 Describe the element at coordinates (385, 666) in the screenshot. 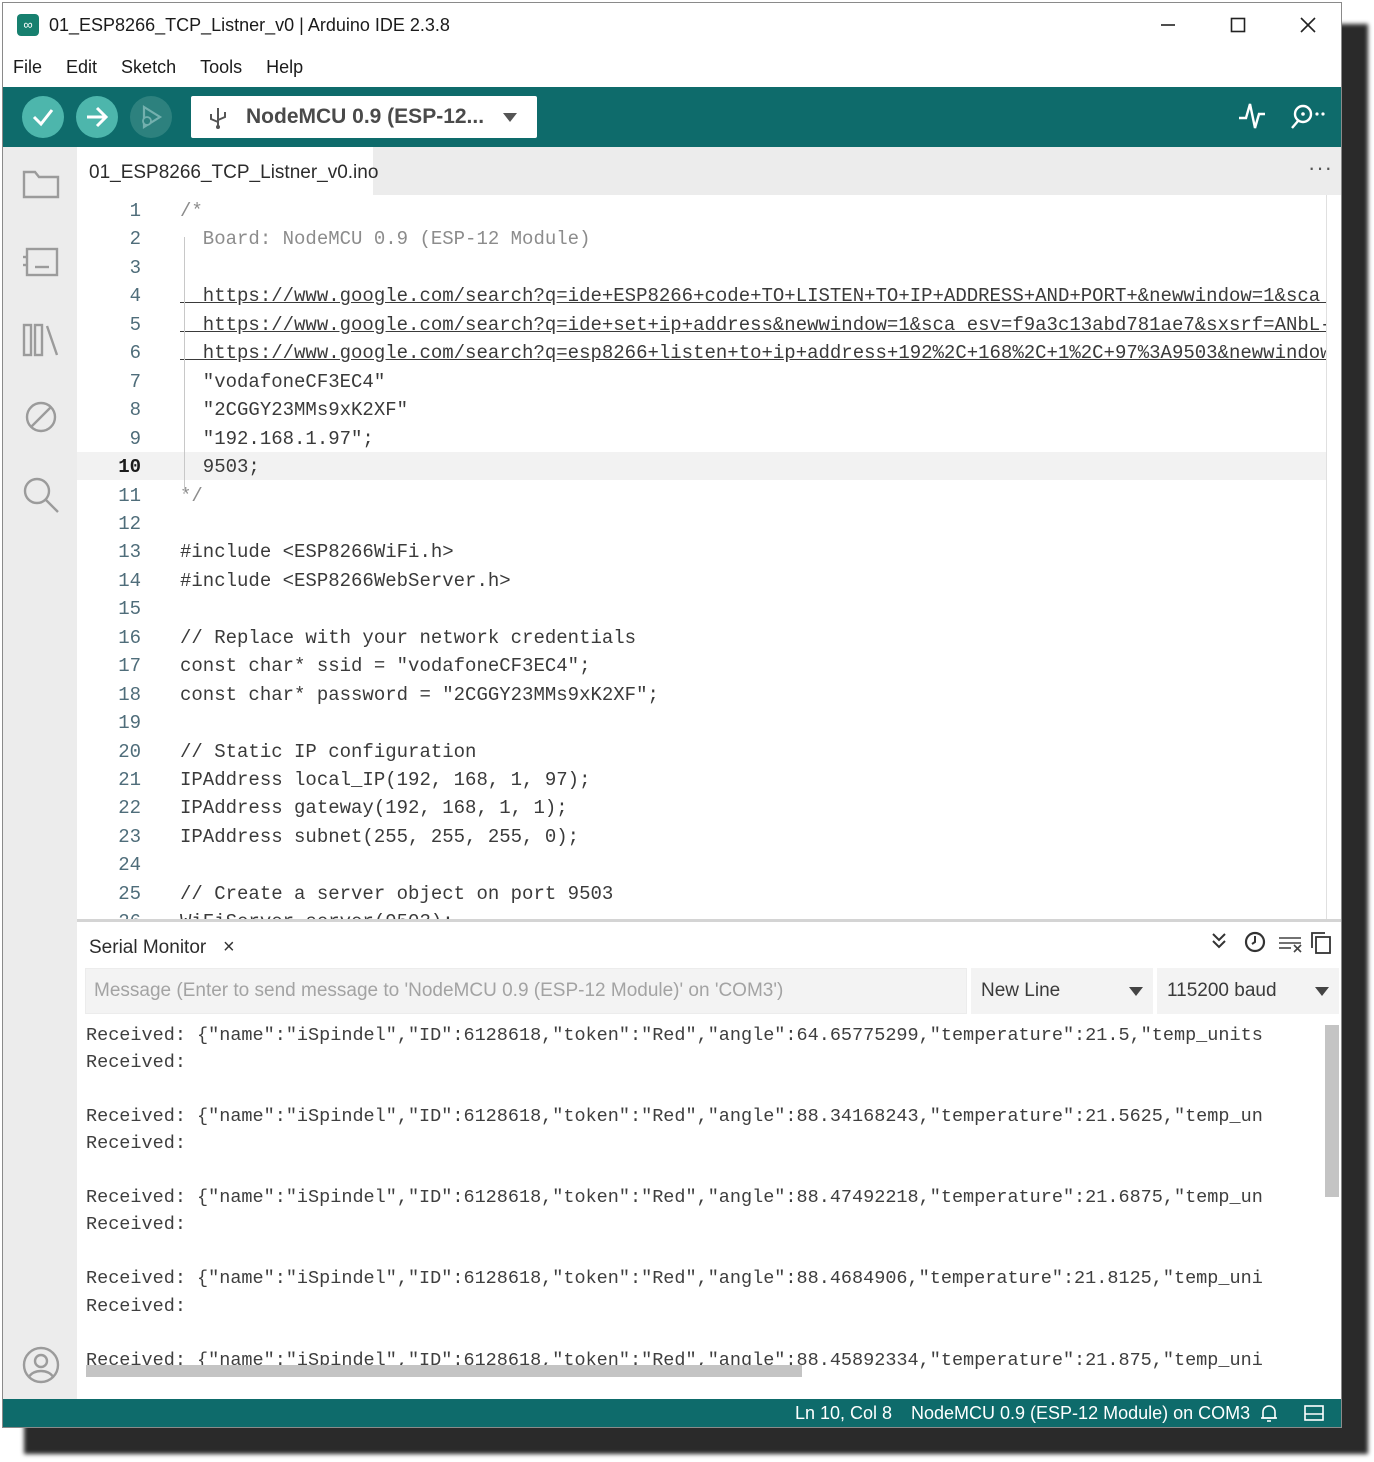

I see `code-text: const char* ssid = "vodafoneCF3EC4";` at that location.